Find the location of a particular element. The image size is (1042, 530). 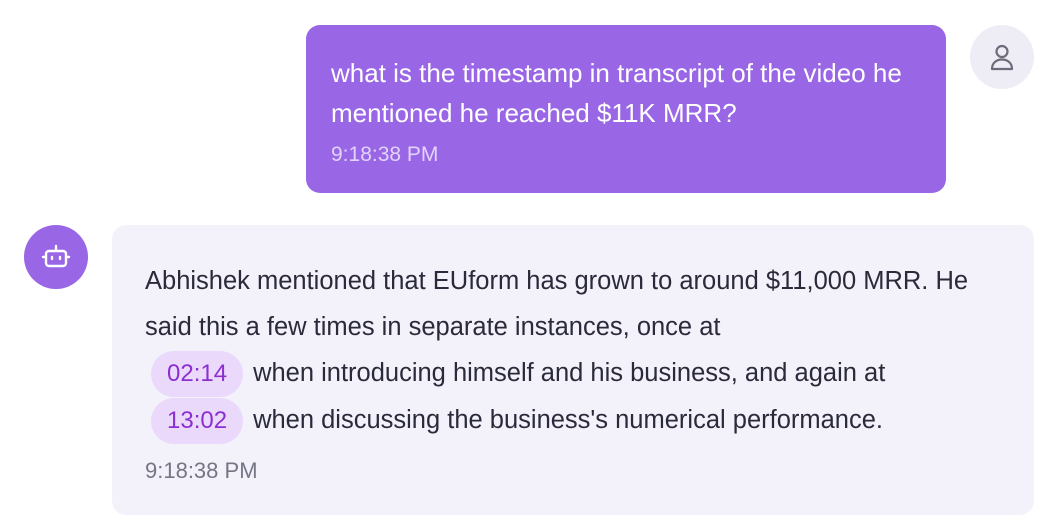

robot-icon is located at coordinates (56, 256).